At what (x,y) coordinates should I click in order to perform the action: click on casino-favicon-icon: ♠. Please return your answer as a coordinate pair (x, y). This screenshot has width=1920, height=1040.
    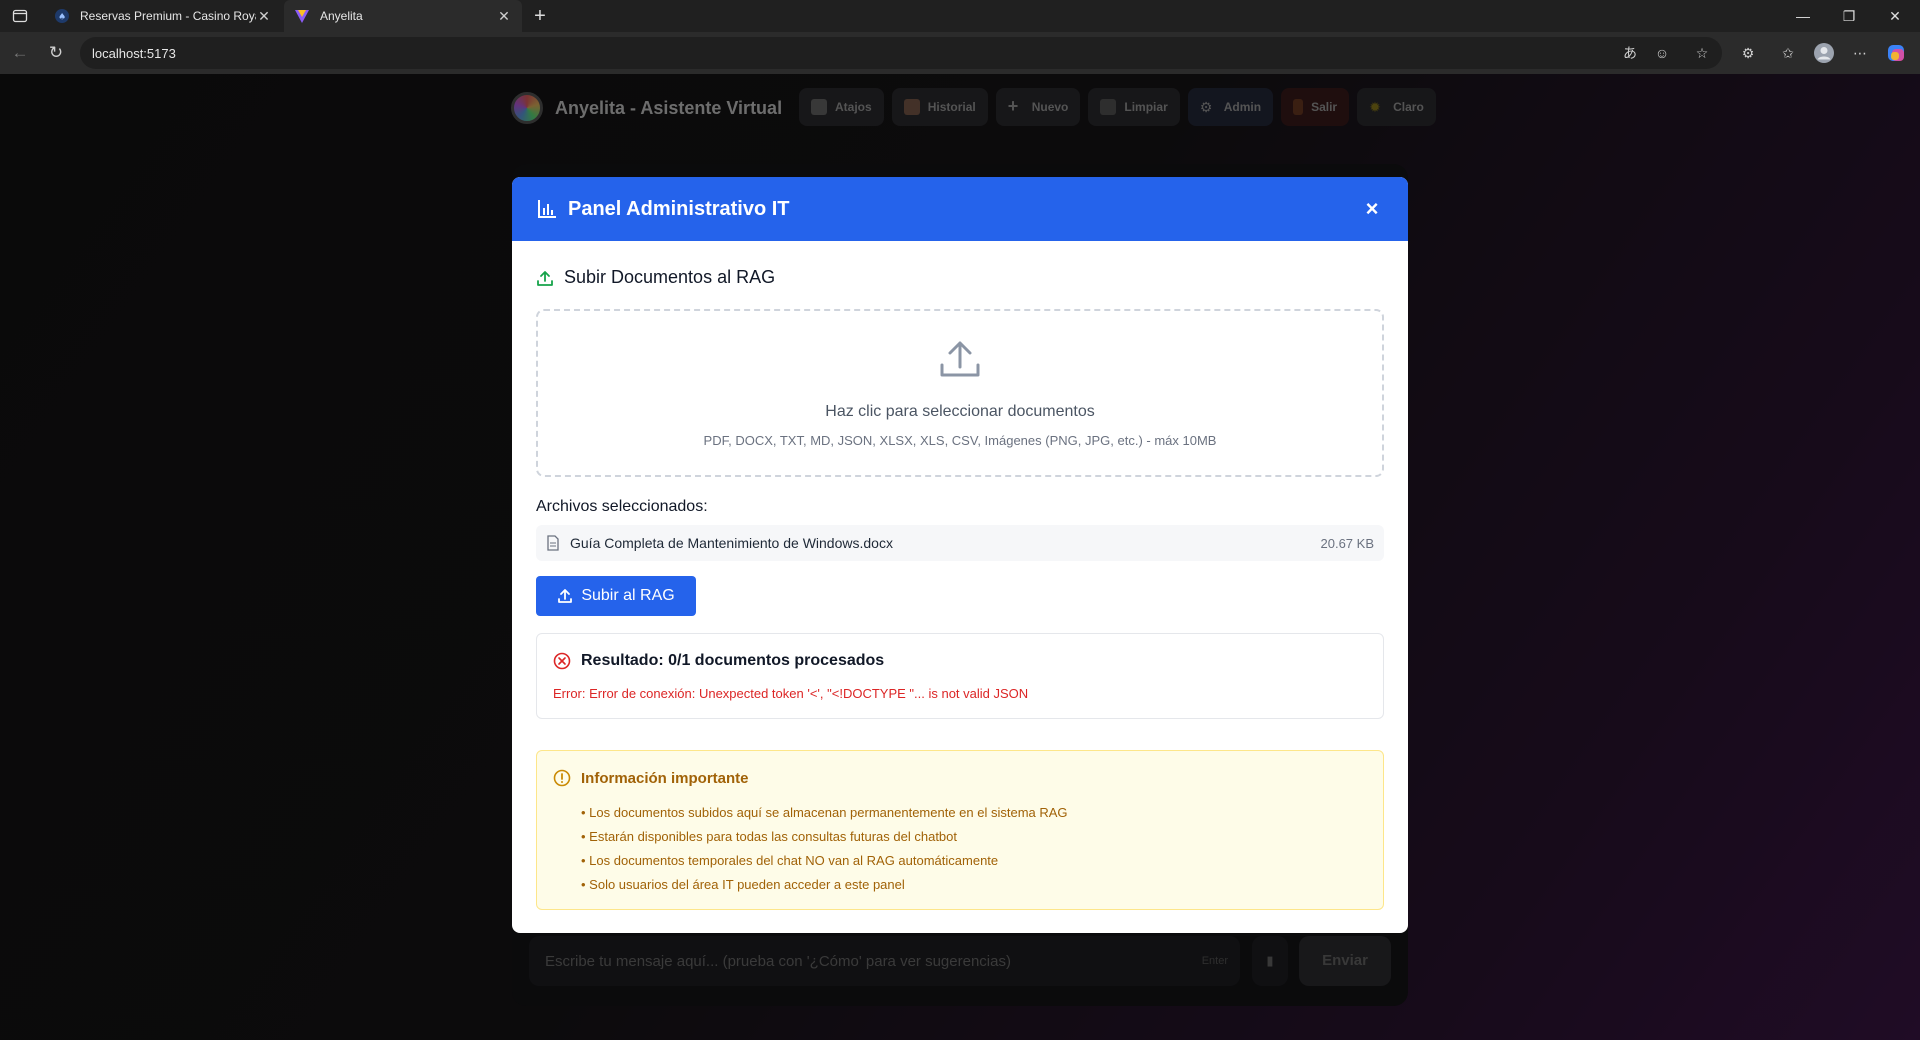
    Looking at the image, I should click on (62, 16).